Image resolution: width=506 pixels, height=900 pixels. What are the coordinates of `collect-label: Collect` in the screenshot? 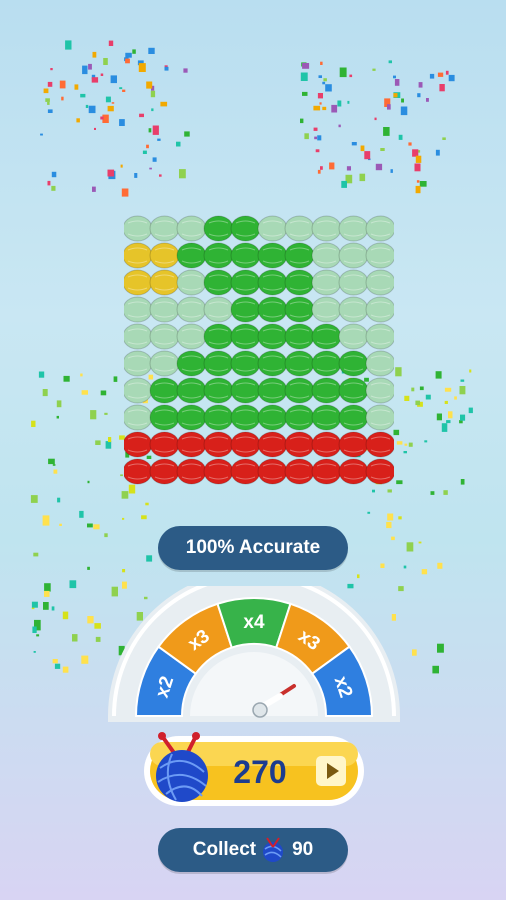 It's located at (224, 849).